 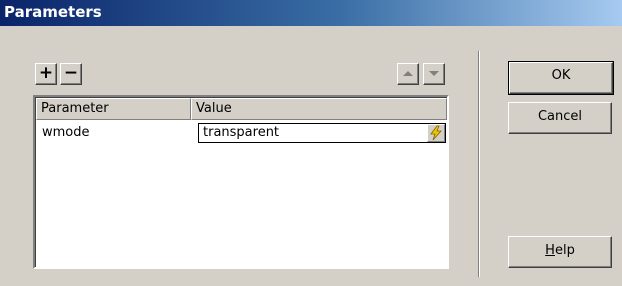 I want to click on cancel-button: Cancel, so click(x=560, y=118).